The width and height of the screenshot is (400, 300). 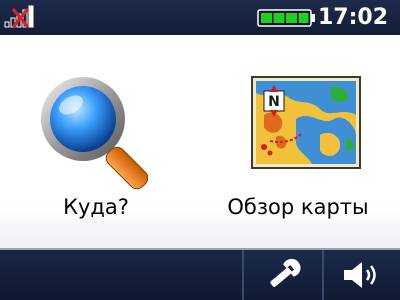 I want to click on battery-full-icon, so click(x=286, y=18).